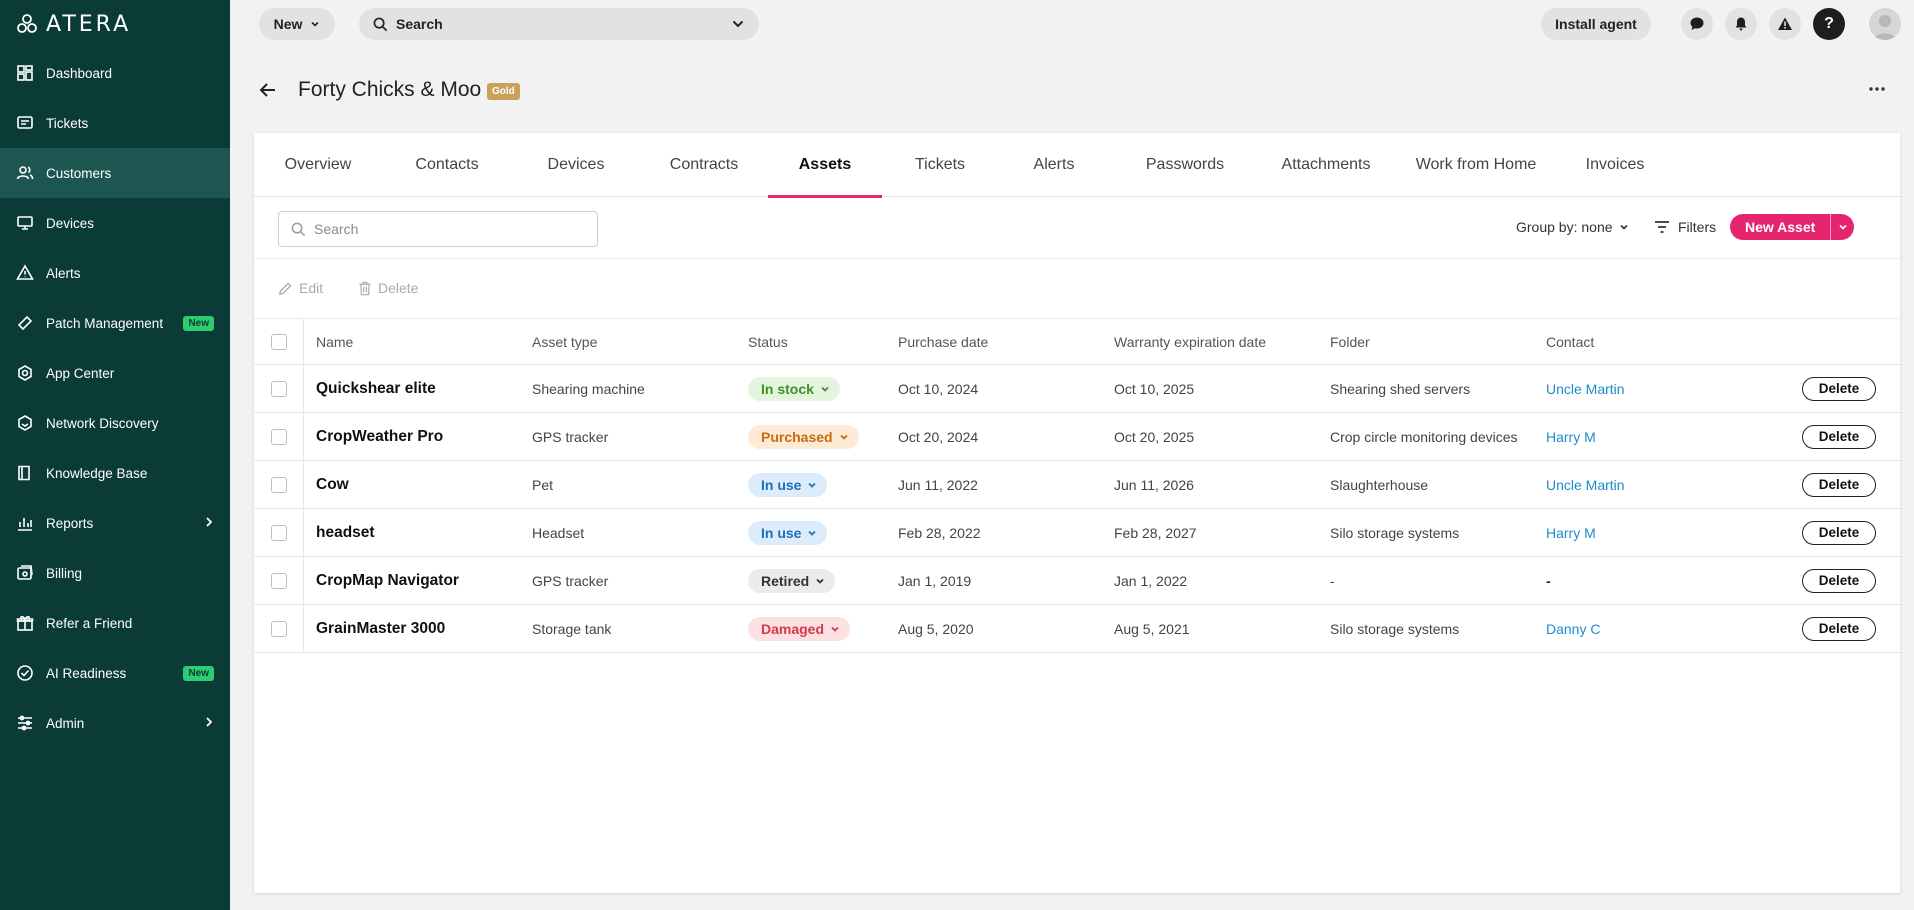 The image size is (1914, 910). I want to click on billing-icon, so click(25, 573).